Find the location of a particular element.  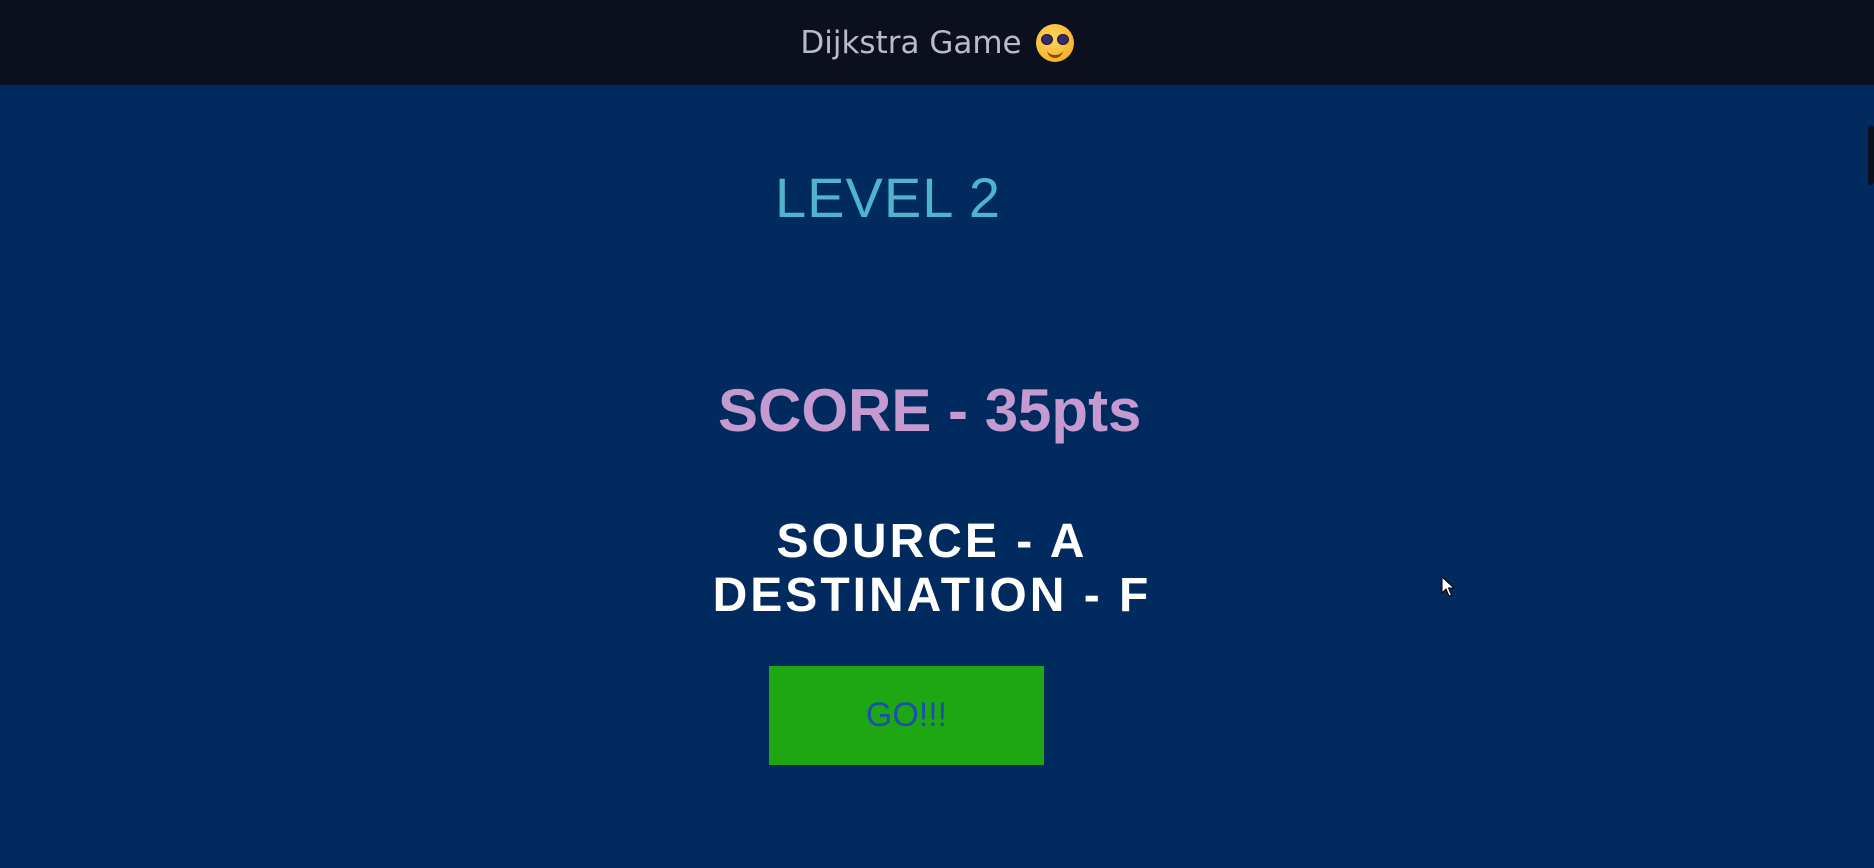

mouse-cursor-icon is located at coordinates (1448, 586).